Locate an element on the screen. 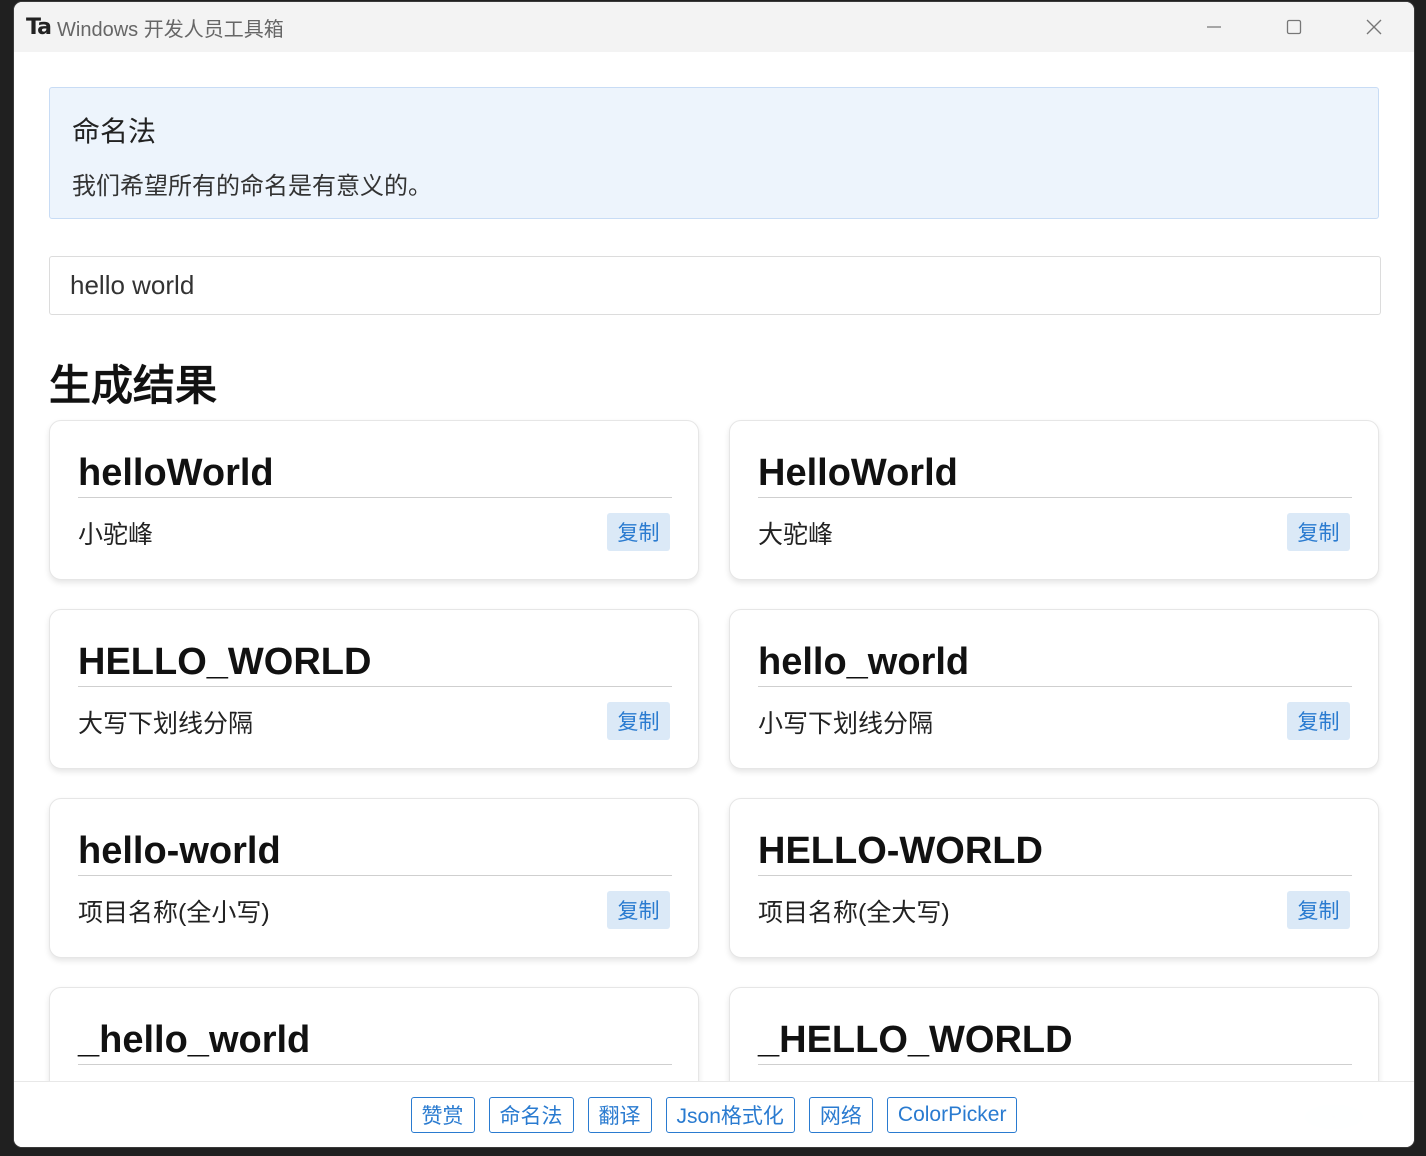 The image size is (1426, 1156). result-desc: 大写下划线分隔 is located at coordinates (166, 724).